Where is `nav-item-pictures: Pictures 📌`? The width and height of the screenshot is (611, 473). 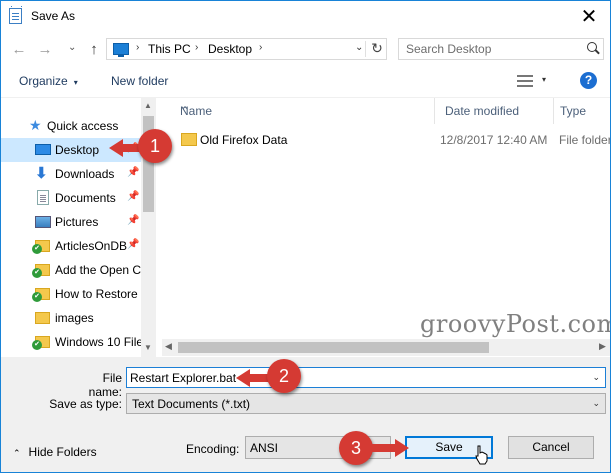
nav-item-pictures: Pictures 📌 is located at coordinates (71, 222).